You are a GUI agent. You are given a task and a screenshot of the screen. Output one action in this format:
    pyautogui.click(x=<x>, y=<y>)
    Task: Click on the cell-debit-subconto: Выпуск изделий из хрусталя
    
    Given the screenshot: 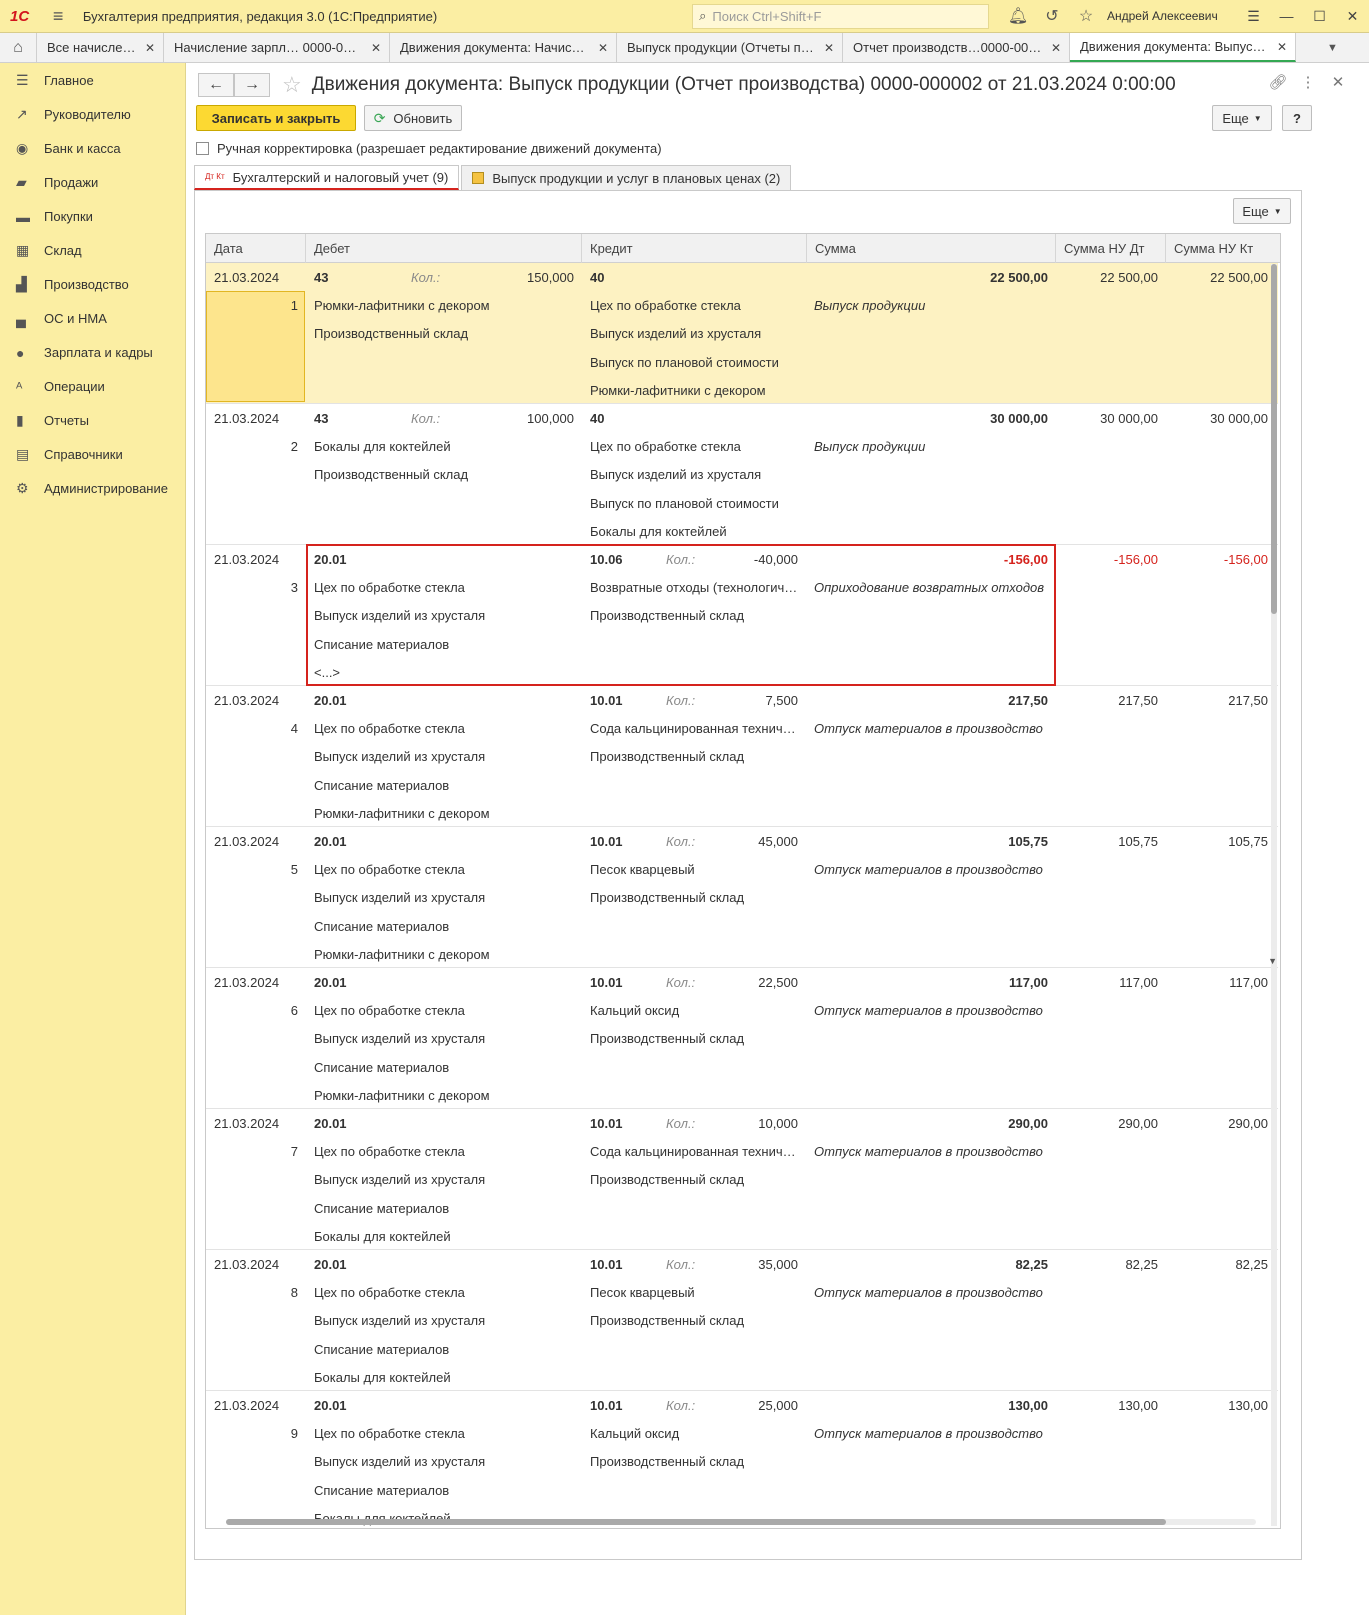 What is the action you would take?
    pyautogui.click(x=400, y=1039)
    